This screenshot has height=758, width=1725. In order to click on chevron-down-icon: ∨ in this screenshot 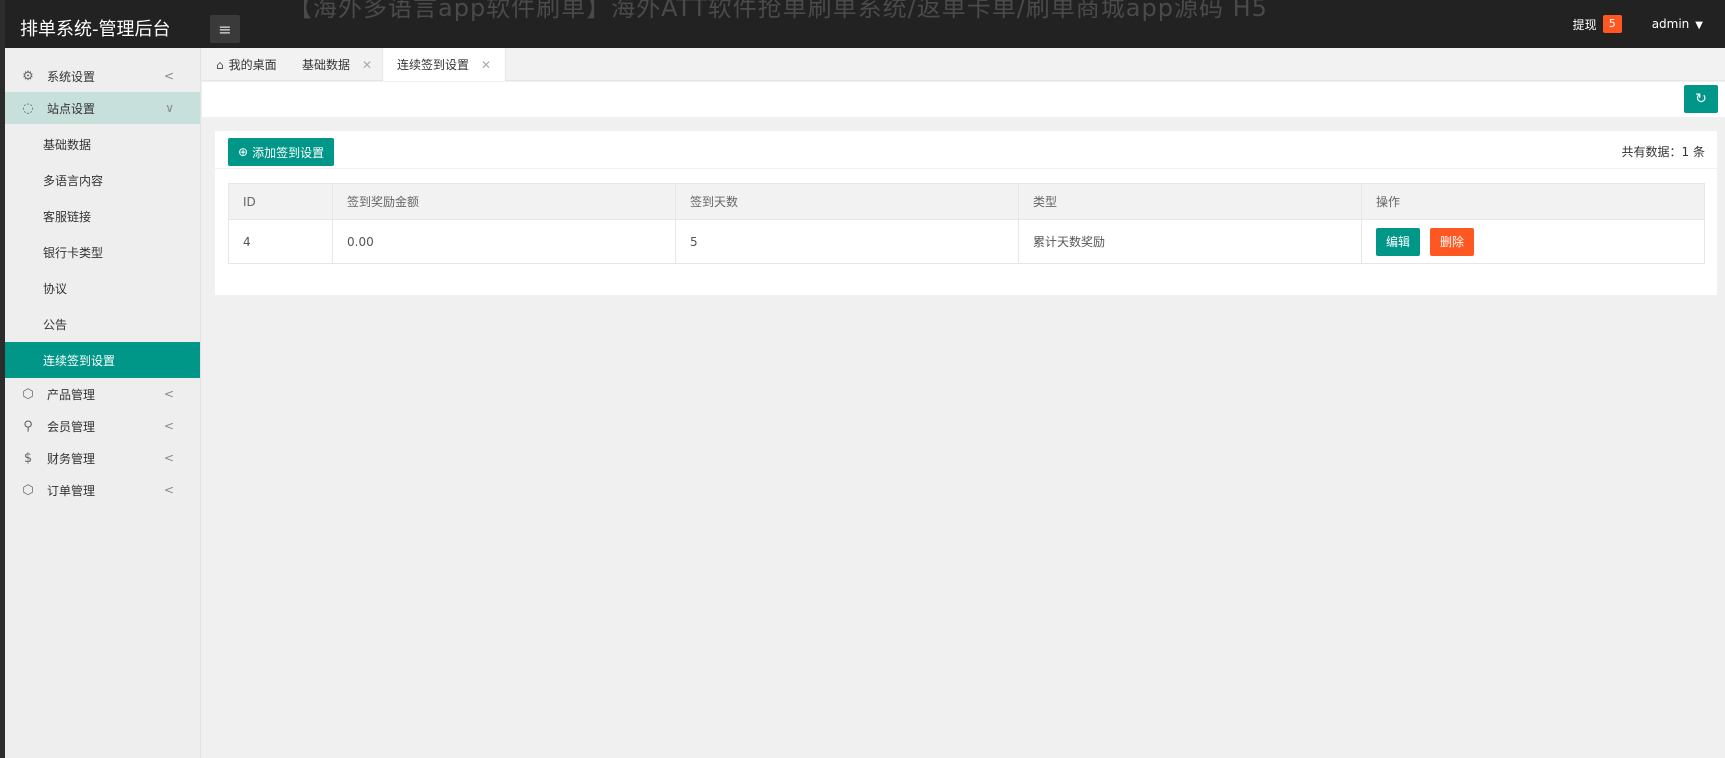, I will do `click(169, 108)`.